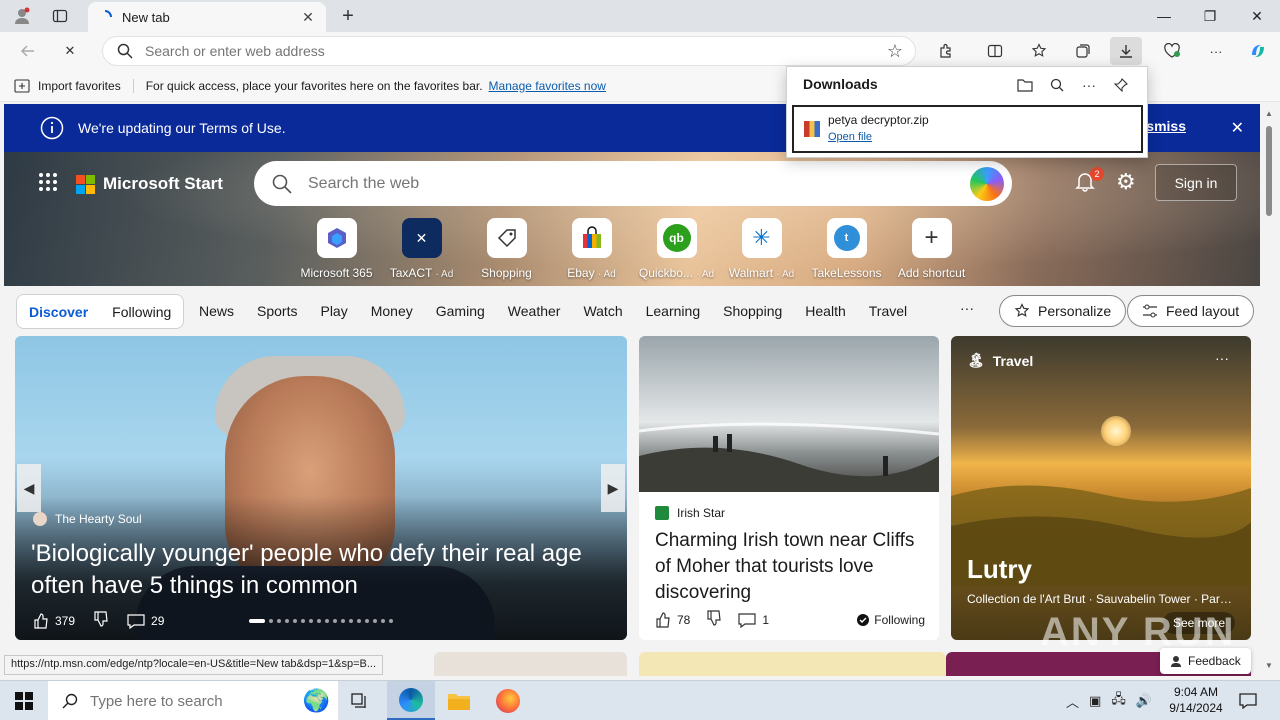 This screenshot has height=720, width=1280. I want to click on shortcut-quickbooks: qb Quickbo... · Ad, so click(676, 249).